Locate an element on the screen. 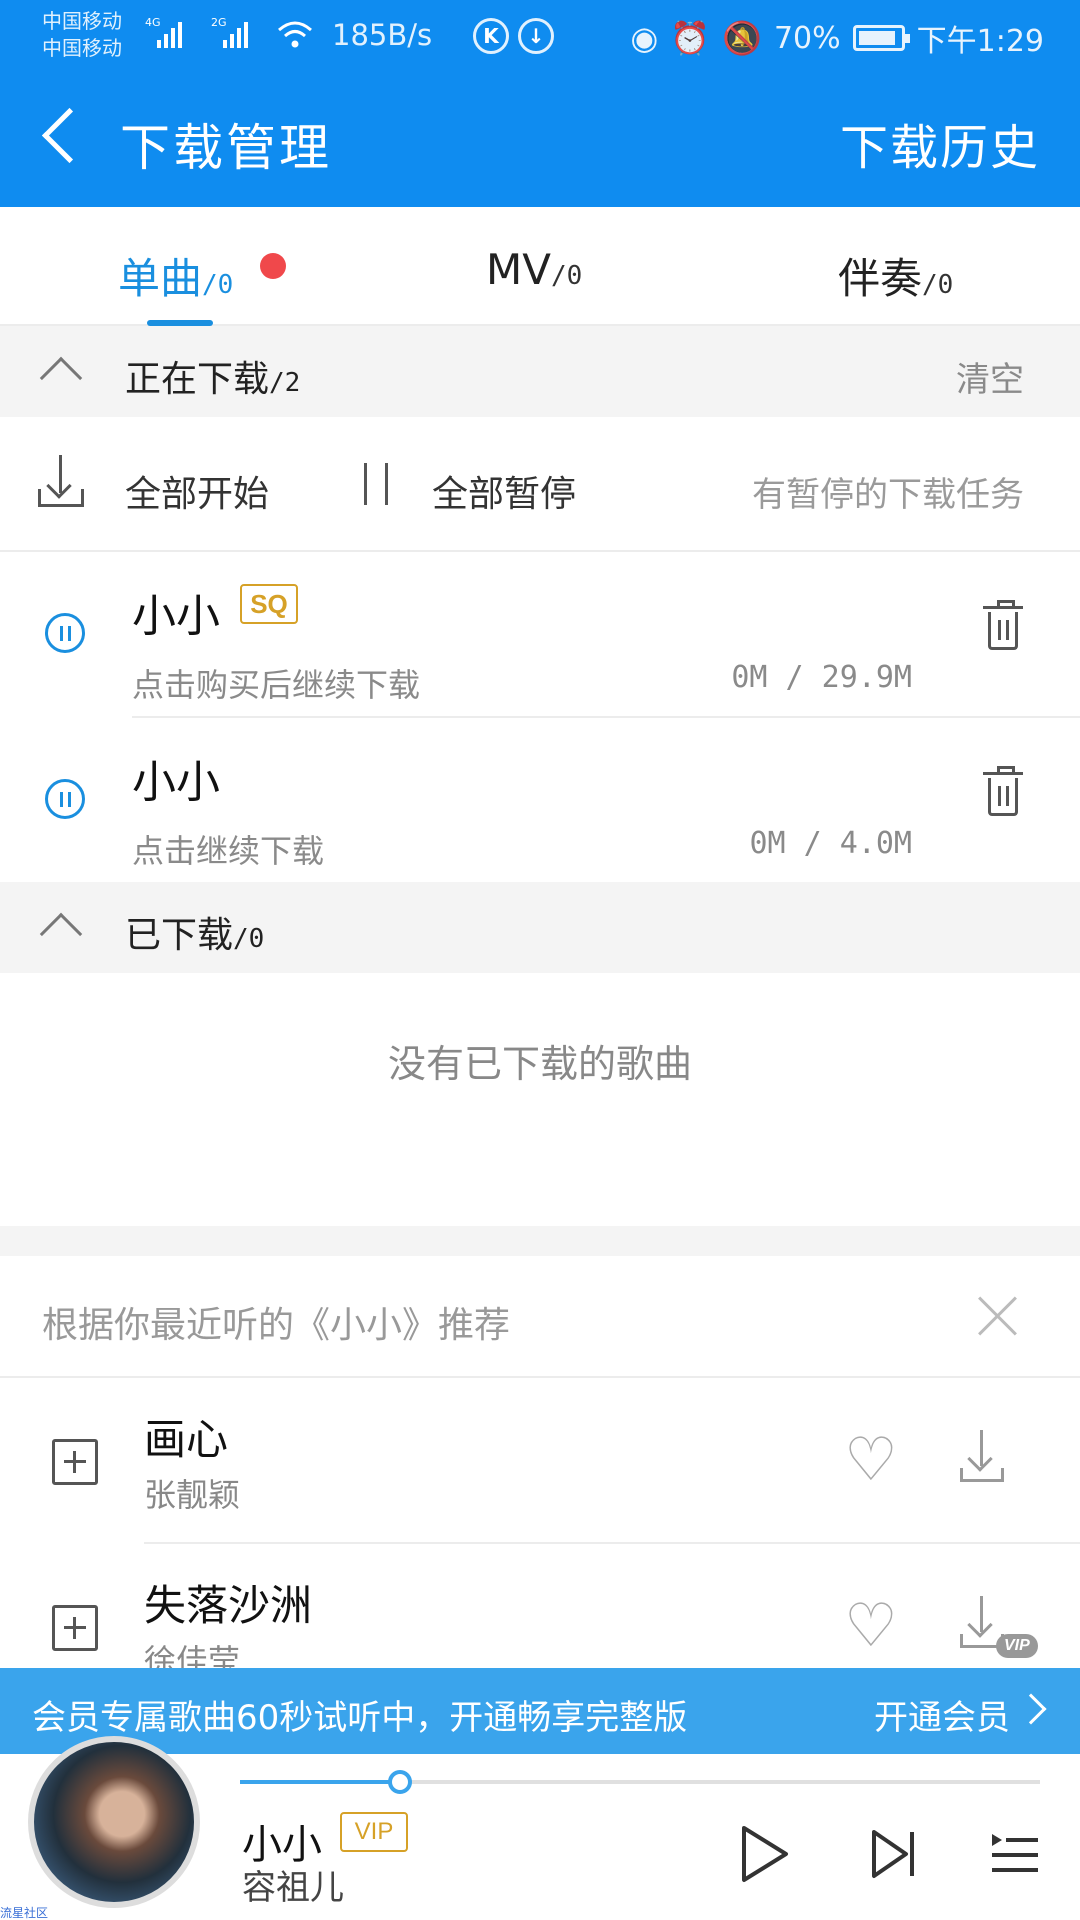 The height and width of the screenshot is (1920, 1080). page-title: 下载管理 is located at coordinates (226, 148).